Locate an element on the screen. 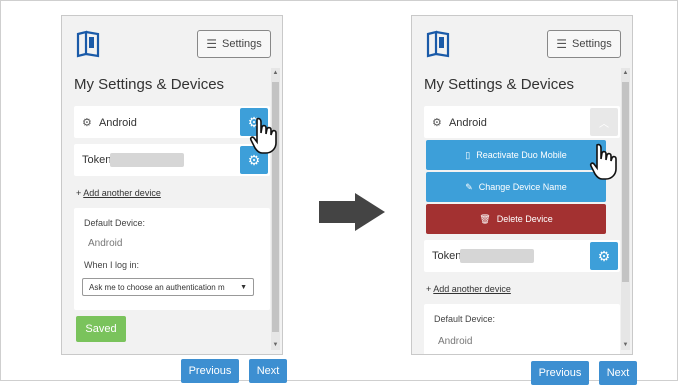 This screenshot has height=385, width=678. reactivate-duo-mobile-button: ▯ Reactivate Duo Mobile is located at coordinates (516, 155).